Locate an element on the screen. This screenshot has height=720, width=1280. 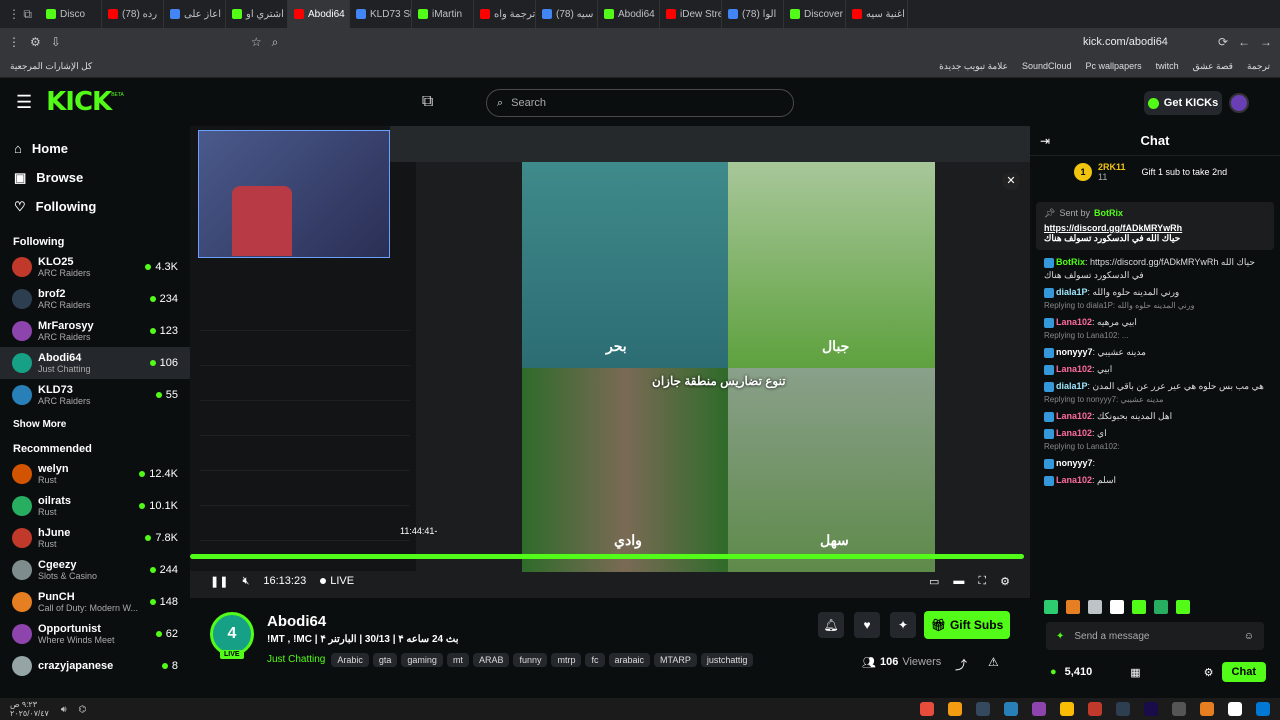
send-chat-button: Chat is located at coordinates (1243, 672).